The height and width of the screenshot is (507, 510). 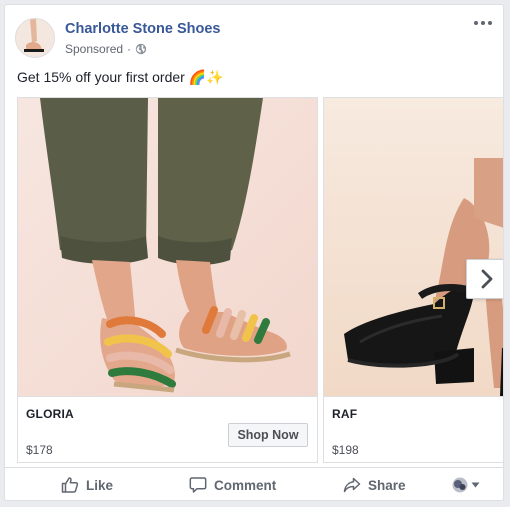 I want to click on product-price: $198, so click(x=345, y=450).